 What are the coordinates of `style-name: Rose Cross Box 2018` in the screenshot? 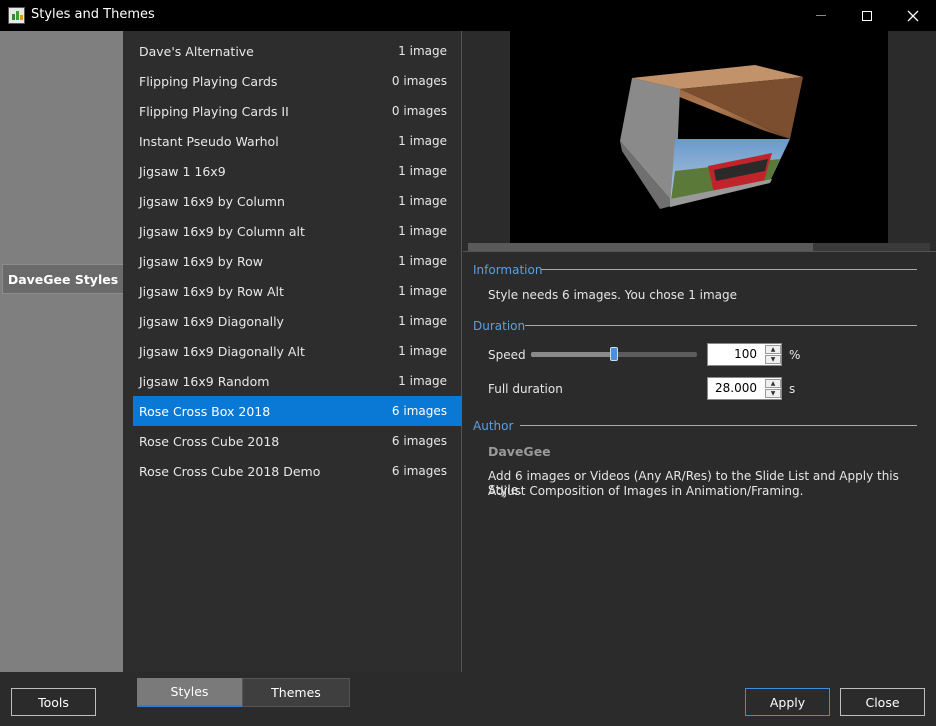 It's located at (205, 411).